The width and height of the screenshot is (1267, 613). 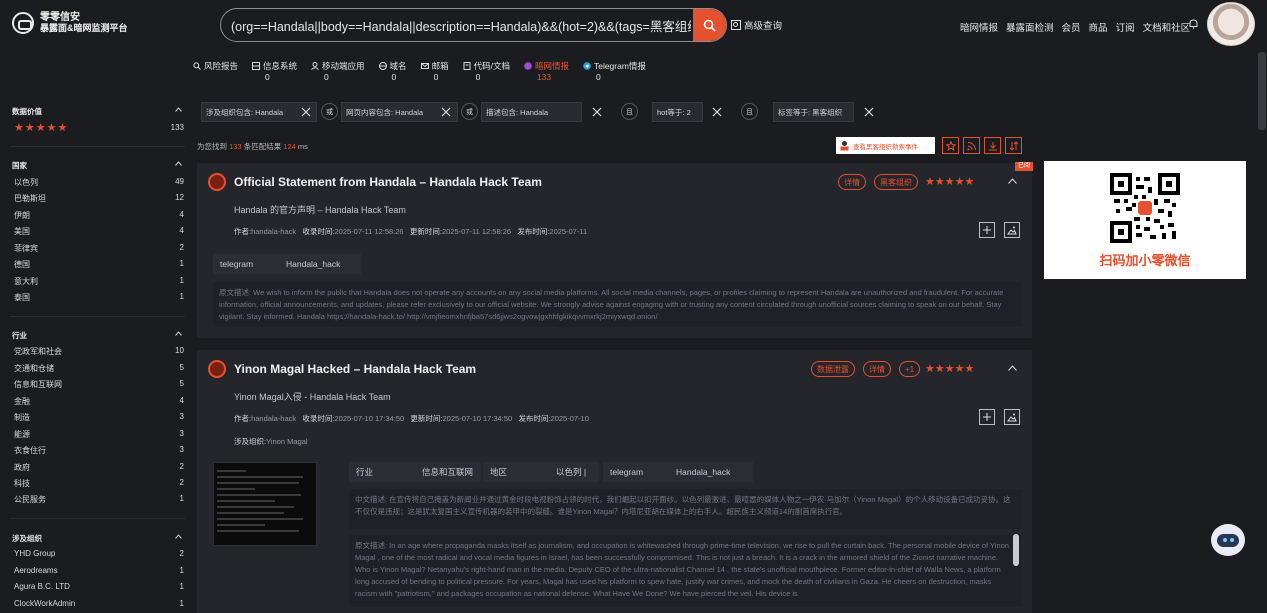 I want to click on author-label: 作者:, so click(x=243, y=418).